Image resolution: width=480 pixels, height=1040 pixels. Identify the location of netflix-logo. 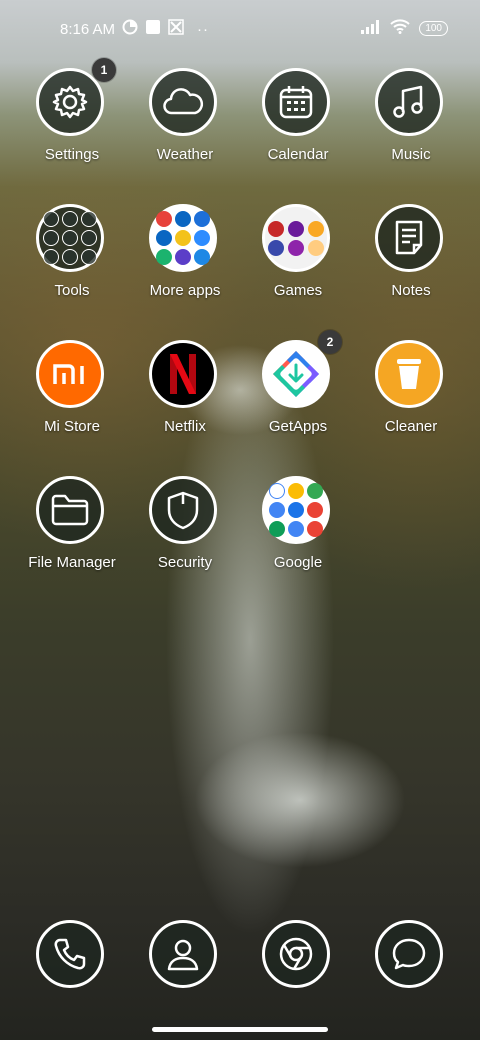
(183, 374).